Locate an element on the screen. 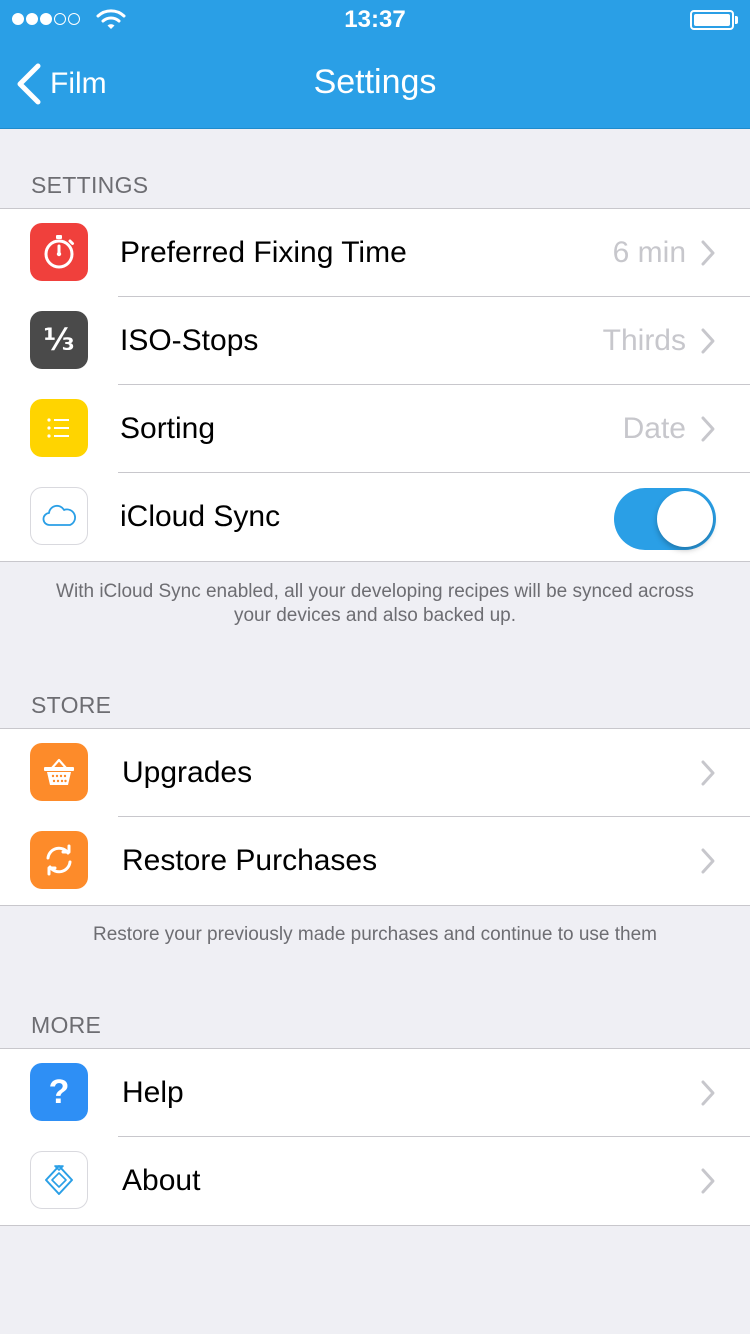 The image size is (750, 1334). row-about: About is located at coordinates (375, 1181).